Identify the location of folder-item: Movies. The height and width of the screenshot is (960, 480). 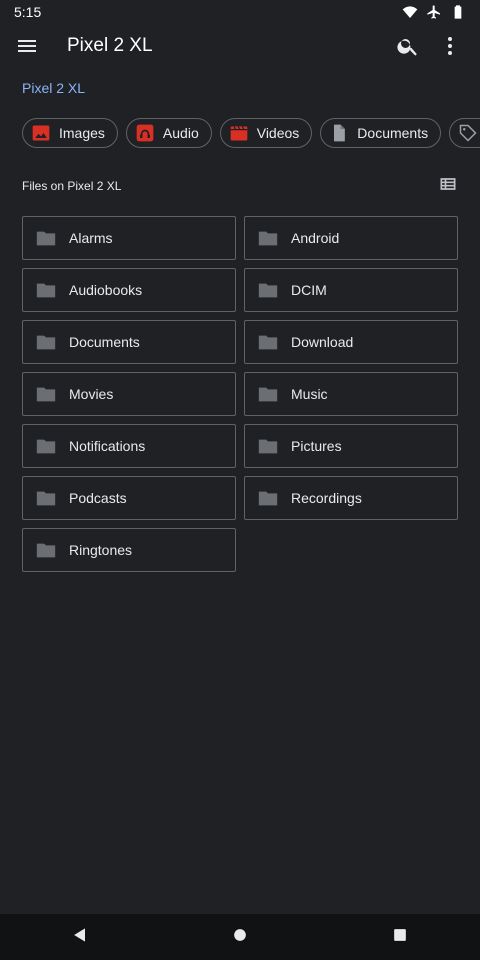
(129, 394).